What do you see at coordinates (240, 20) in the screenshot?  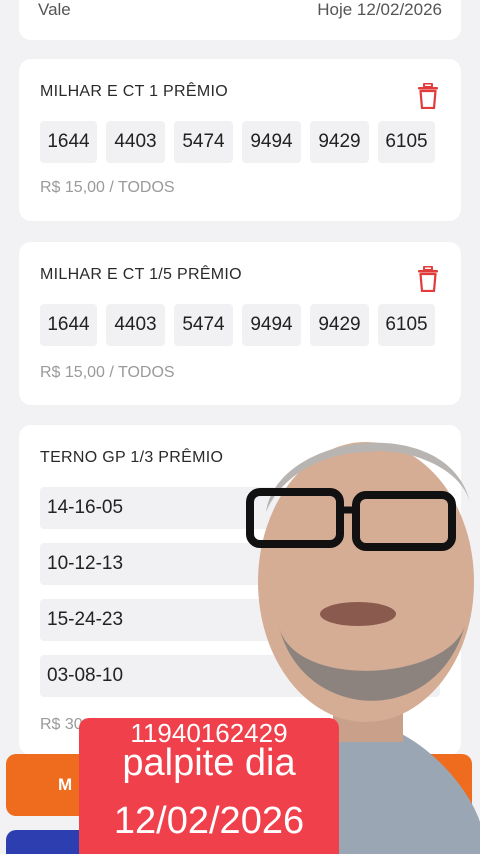 I see `date-card: Vale Hoje 12/02/2026` at bounding box center [240, 20].